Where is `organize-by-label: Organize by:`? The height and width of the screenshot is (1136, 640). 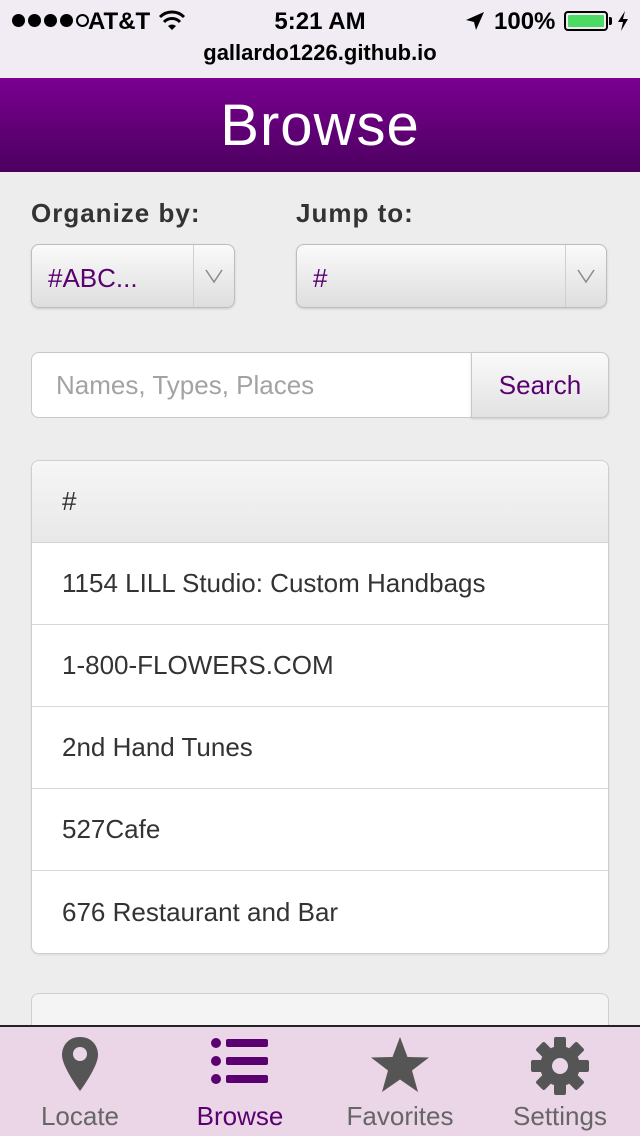 organize-by-label: Organize by: is located at coordinates (116, 213).